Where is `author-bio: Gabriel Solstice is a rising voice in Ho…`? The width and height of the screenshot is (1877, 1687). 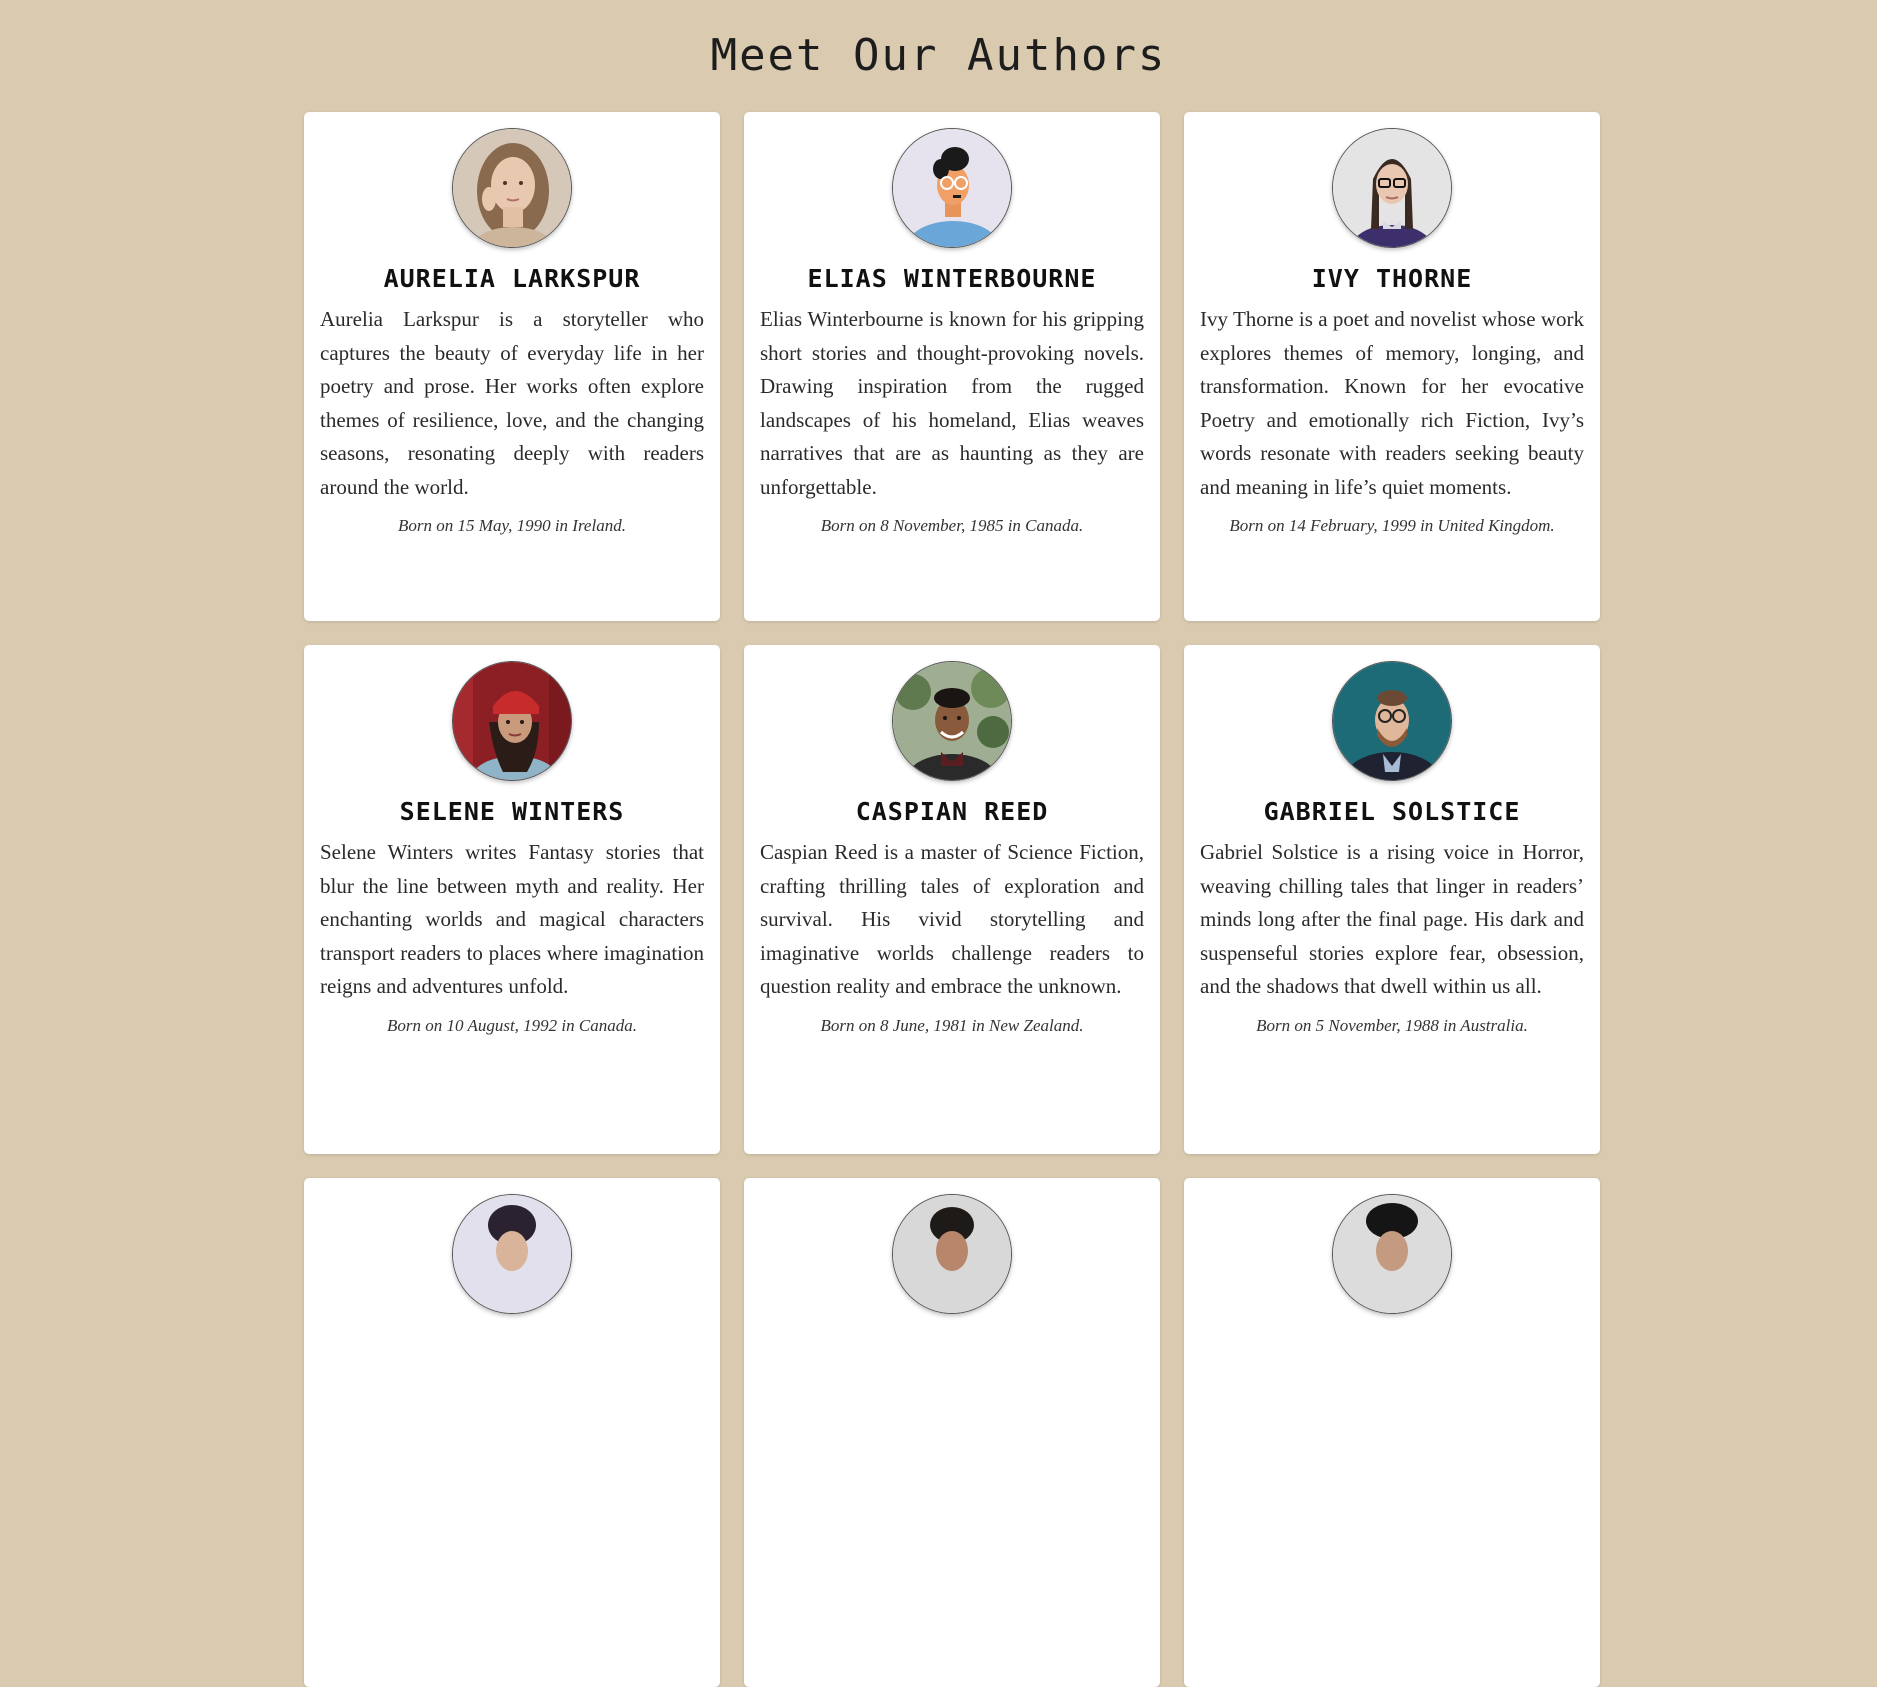
author-bio: Gabriel Solstice is a rising voice in Ho… is located at coordinates (1392, 919).